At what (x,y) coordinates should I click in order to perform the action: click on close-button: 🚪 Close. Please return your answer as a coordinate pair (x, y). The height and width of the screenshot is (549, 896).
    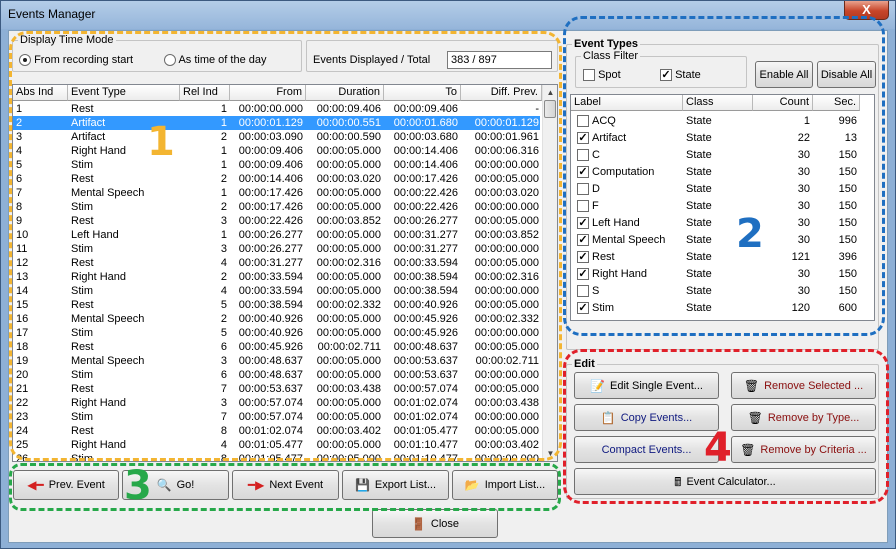
    Looking at the image, I should click on (435, 523).